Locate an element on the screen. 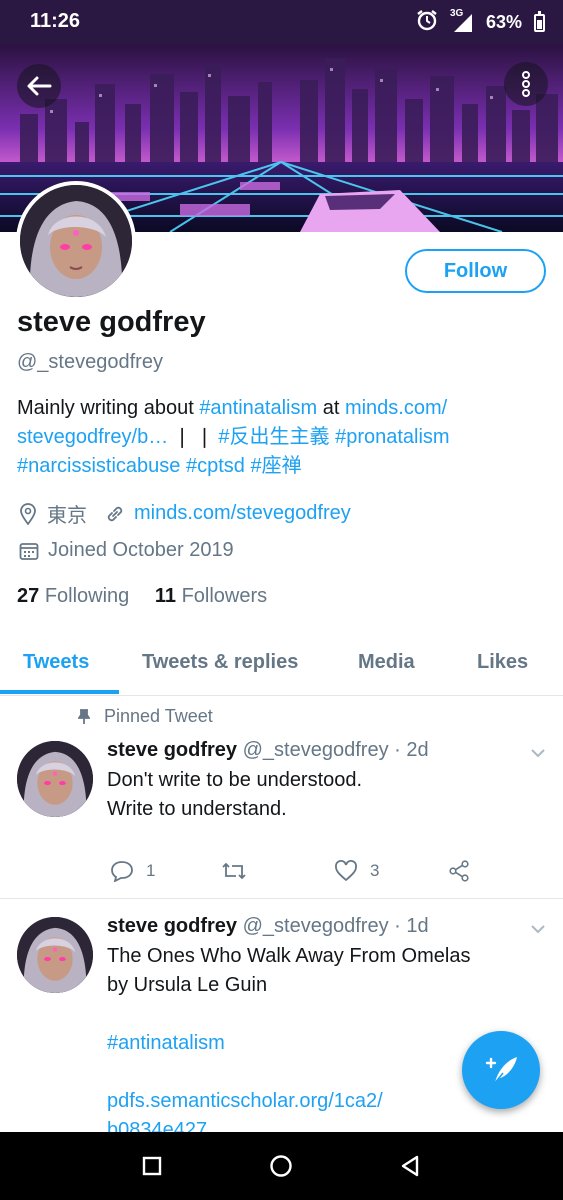  home-button is located at coordinates (281, 1166).